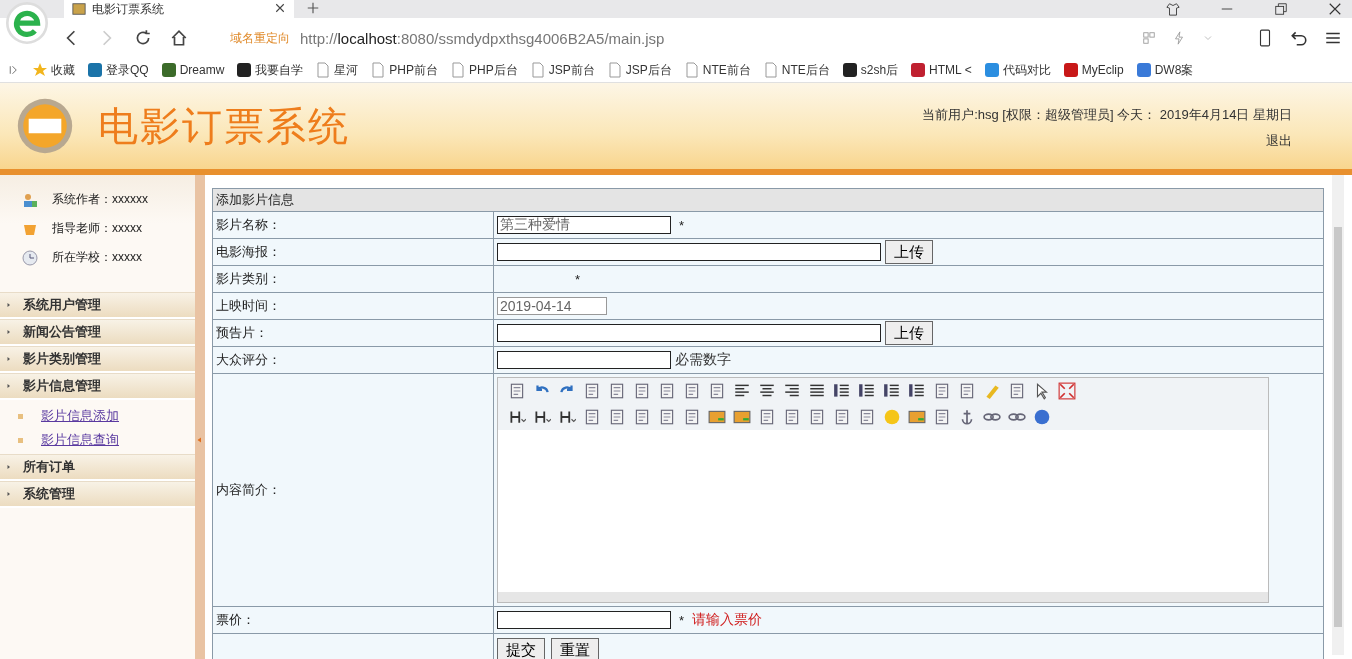 This screenshot has height=659, width=1352. Describe the element at coordinates (30, 199) in the screenshot. I see `users-icon` at that location.